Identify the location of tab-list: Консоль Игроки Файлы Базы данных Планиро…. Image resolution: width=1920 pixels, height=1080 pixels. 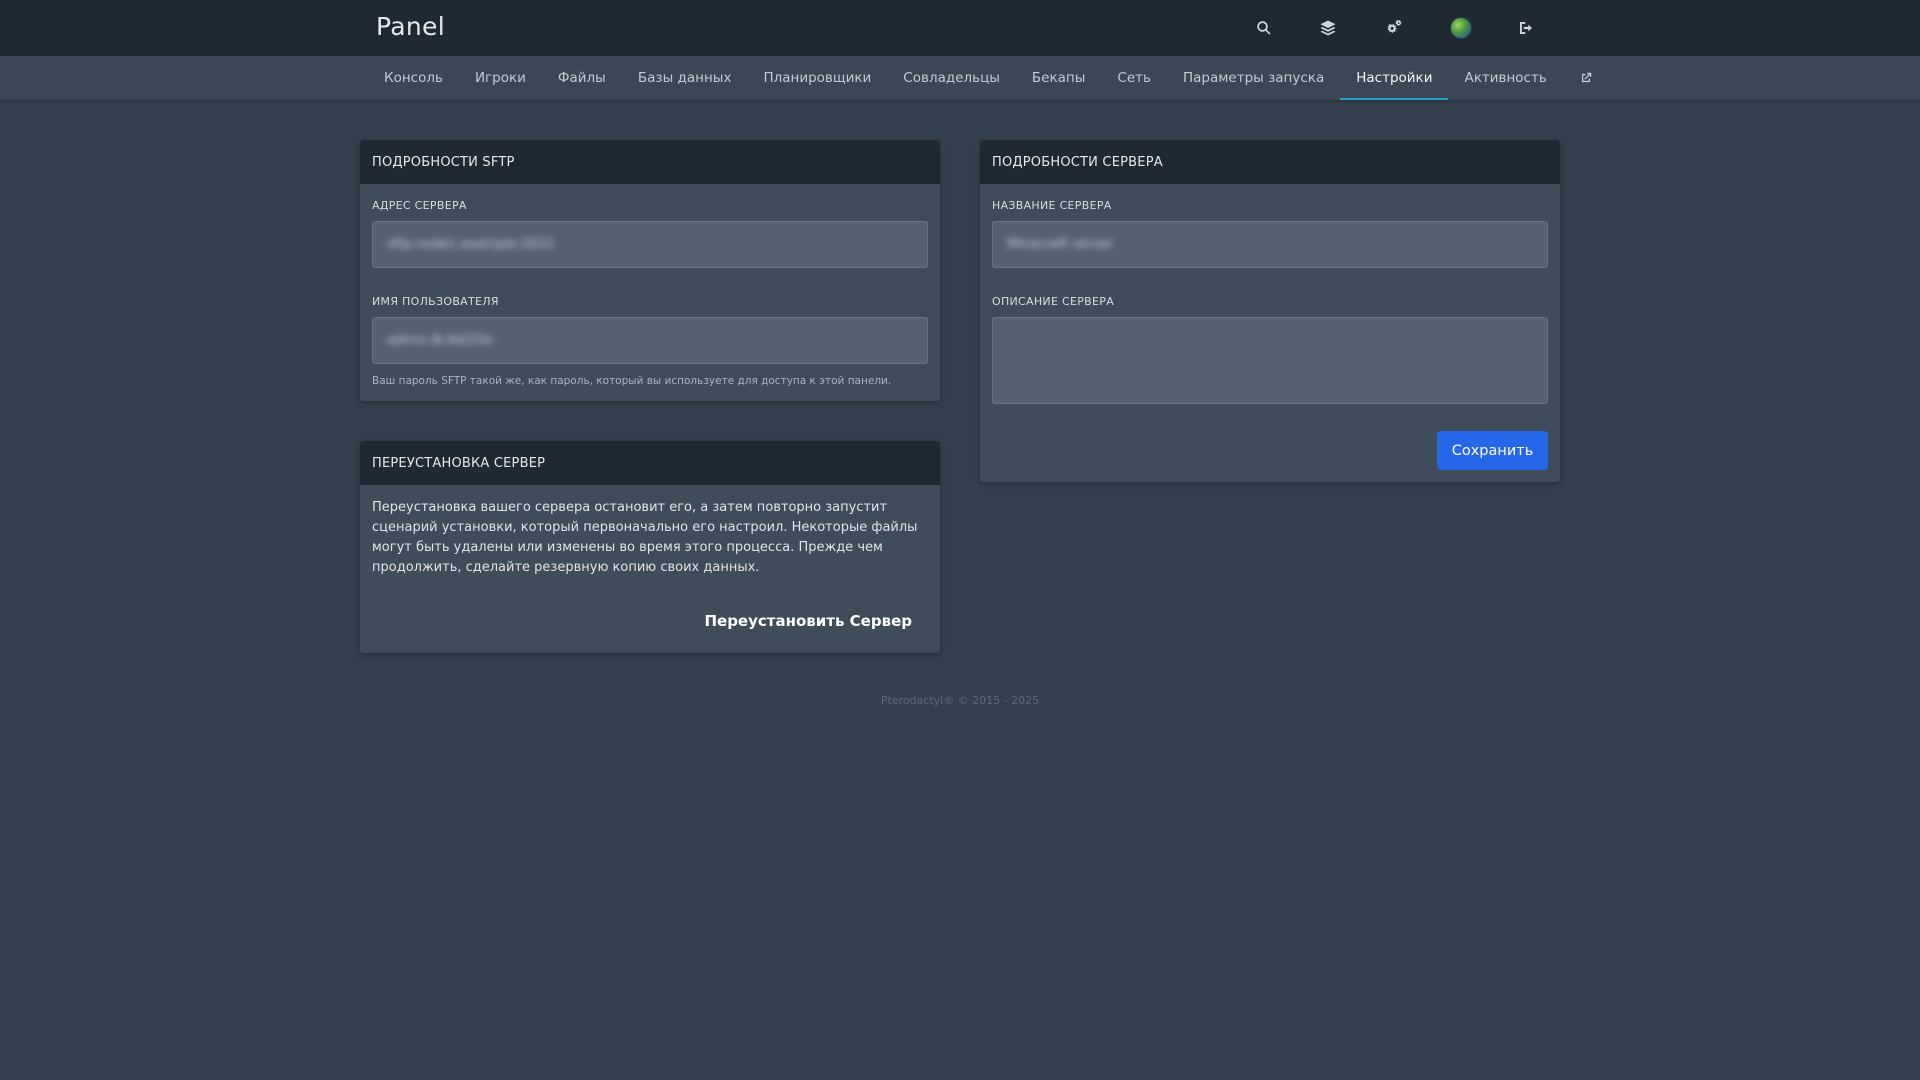
(988, 78).